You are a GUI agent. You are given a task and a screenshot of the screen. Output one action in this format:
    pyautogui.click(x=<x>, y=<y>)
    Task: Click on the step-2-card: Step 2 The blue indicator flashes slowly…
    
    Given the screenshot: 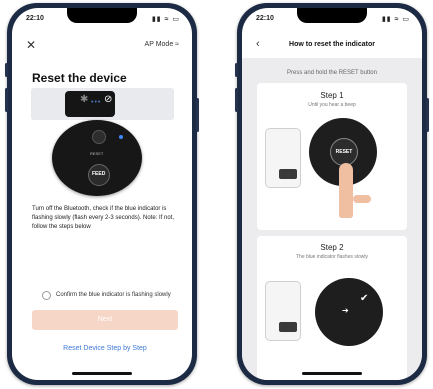 What is the action you would take?
    pyautogui.click(x=332, y=308)
    